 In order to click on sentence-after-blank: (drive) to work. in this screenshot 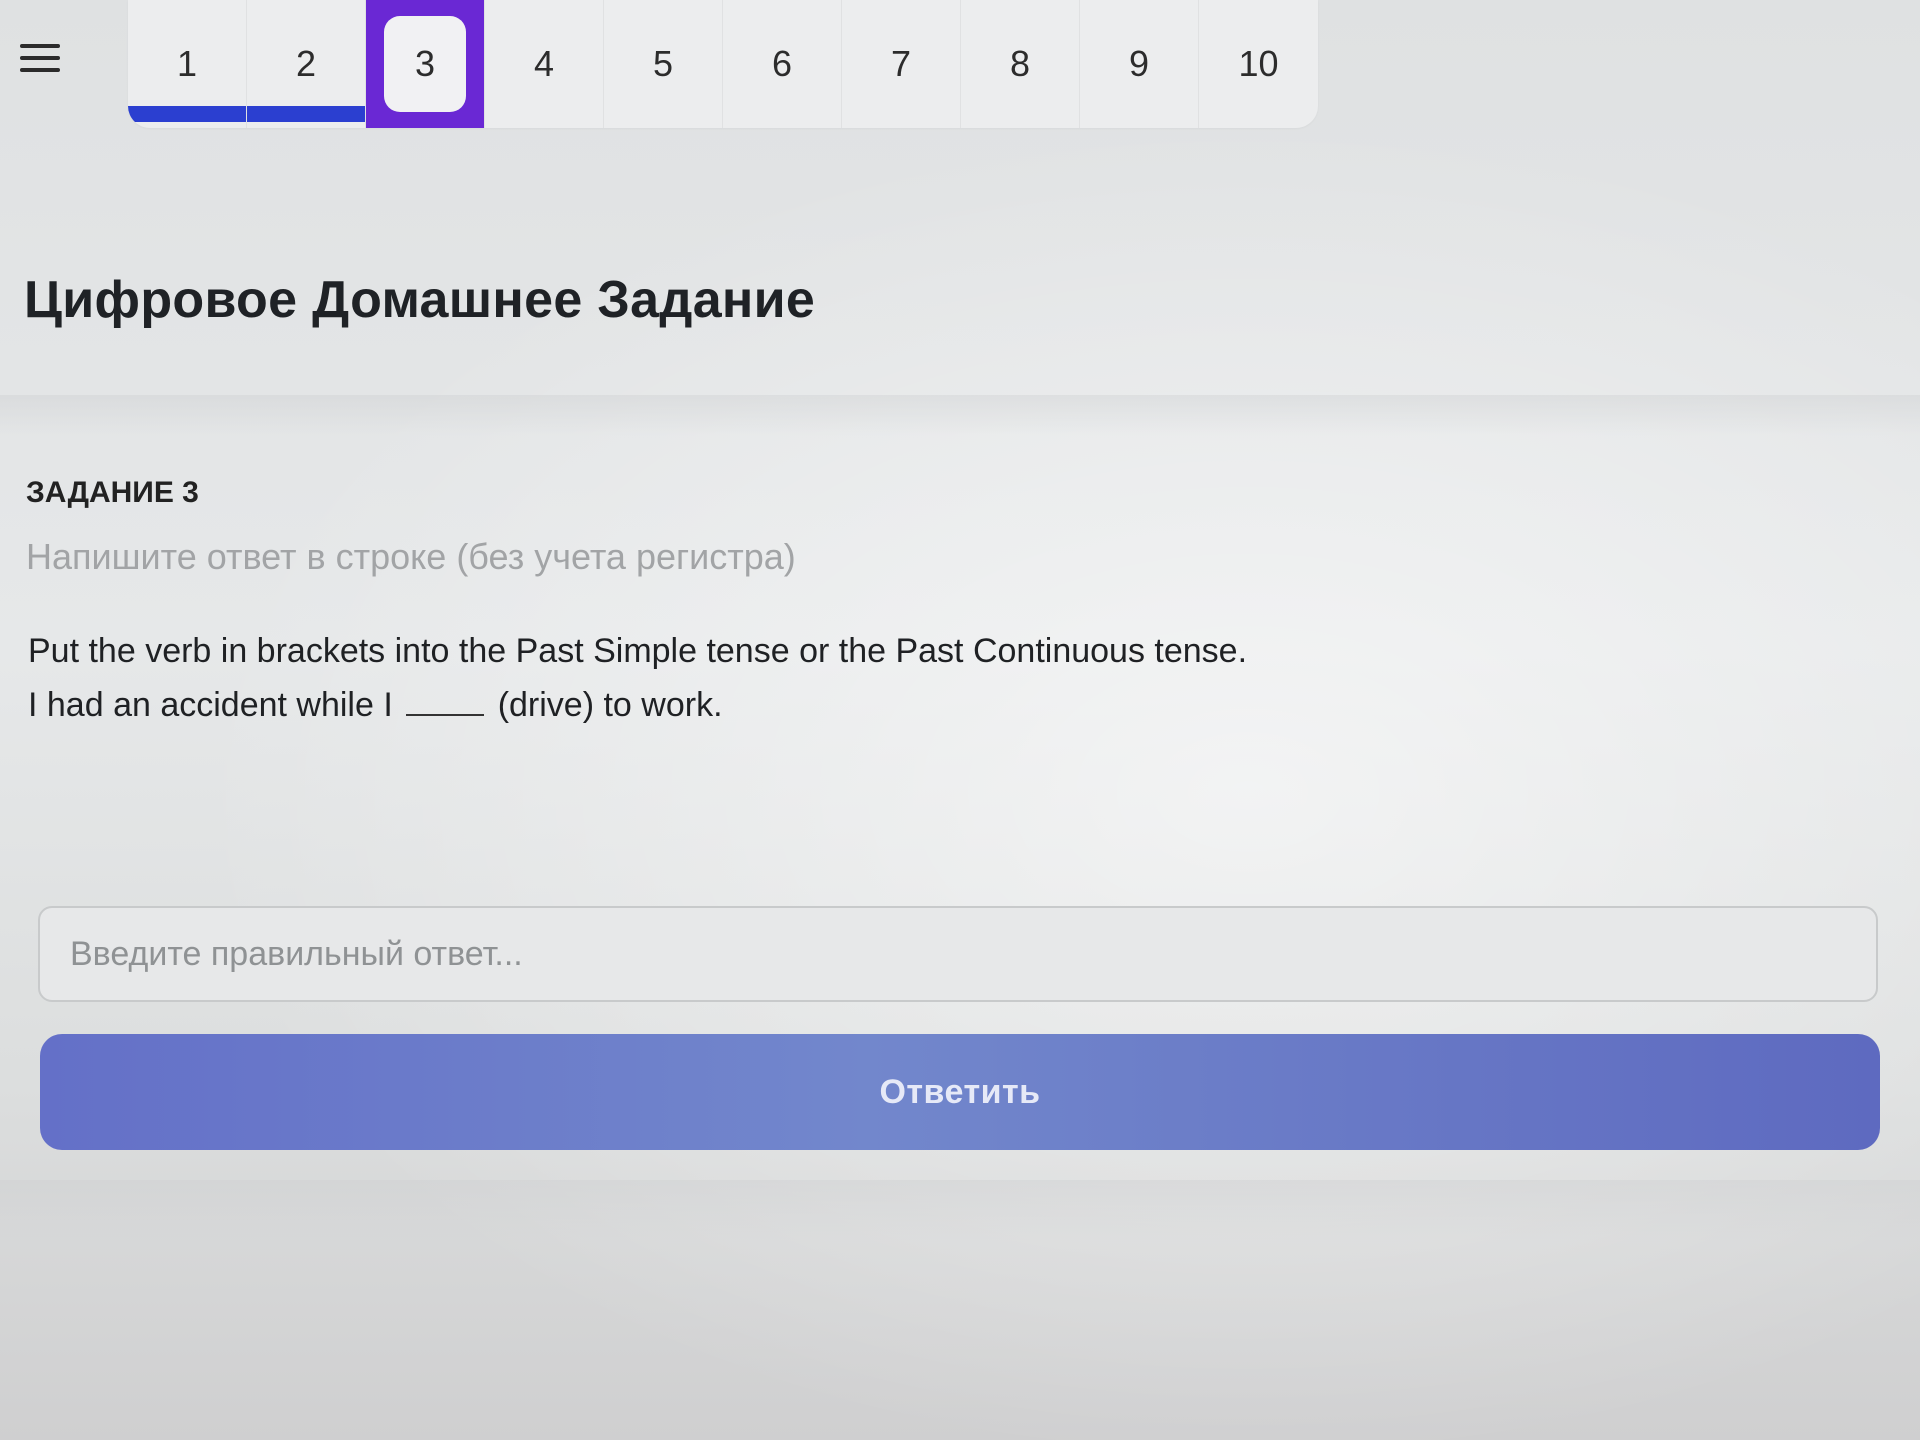, I will do `click(610, 705)`.